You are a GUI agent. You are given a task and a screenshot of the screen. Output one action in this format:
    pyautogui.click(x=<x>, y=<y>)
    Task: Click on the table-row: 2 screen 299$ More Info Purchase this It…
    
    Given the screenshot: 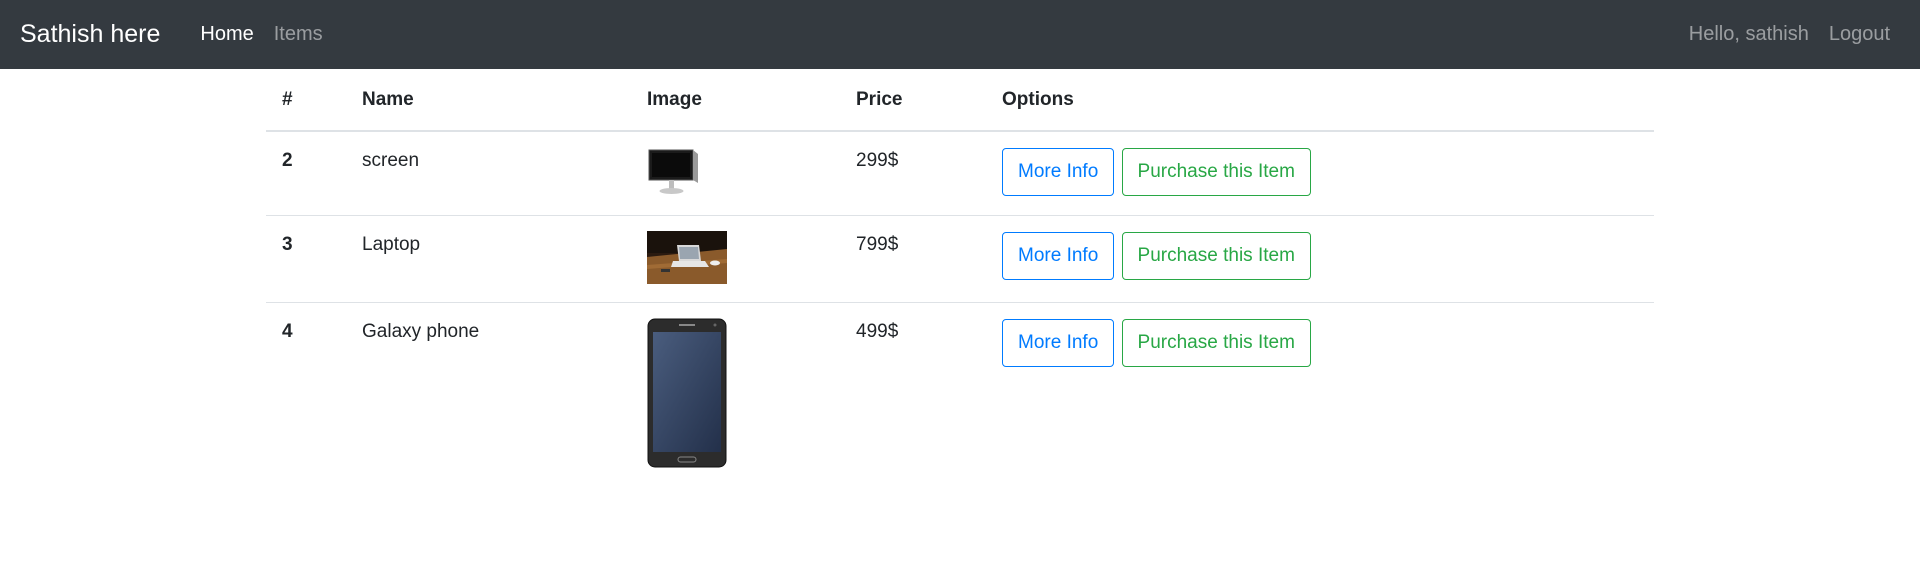 What is the action you would take?
    pyautogui.click(x=960, y=173)
    